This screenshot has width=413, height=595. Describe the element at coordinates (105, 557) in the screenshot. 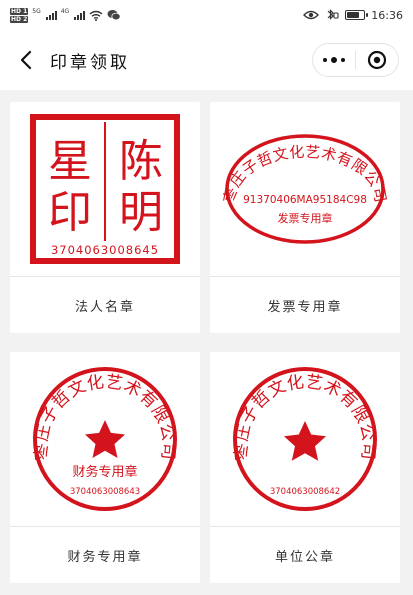

I see `seal-label: 财务专用章` at that location.